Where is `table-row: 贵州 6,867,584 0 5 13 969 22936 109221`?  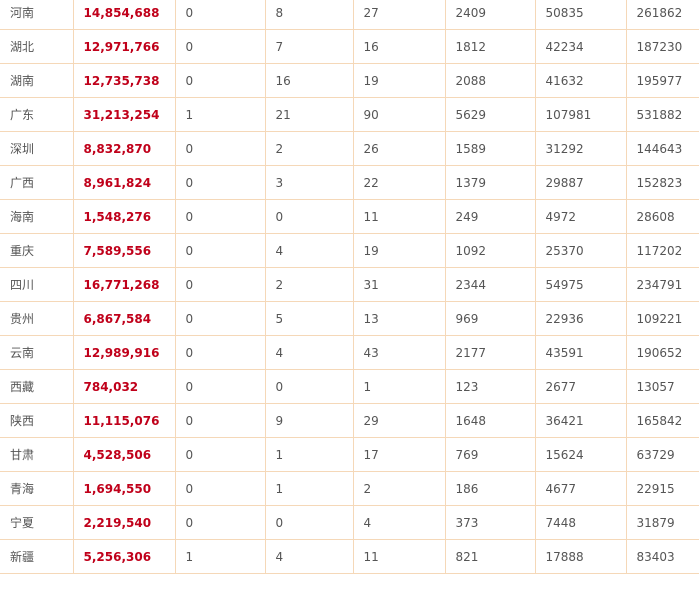
table-row: 贵州 6,867,584 0 5 13 969 22936 109221 is located at coordinates (349, 318).